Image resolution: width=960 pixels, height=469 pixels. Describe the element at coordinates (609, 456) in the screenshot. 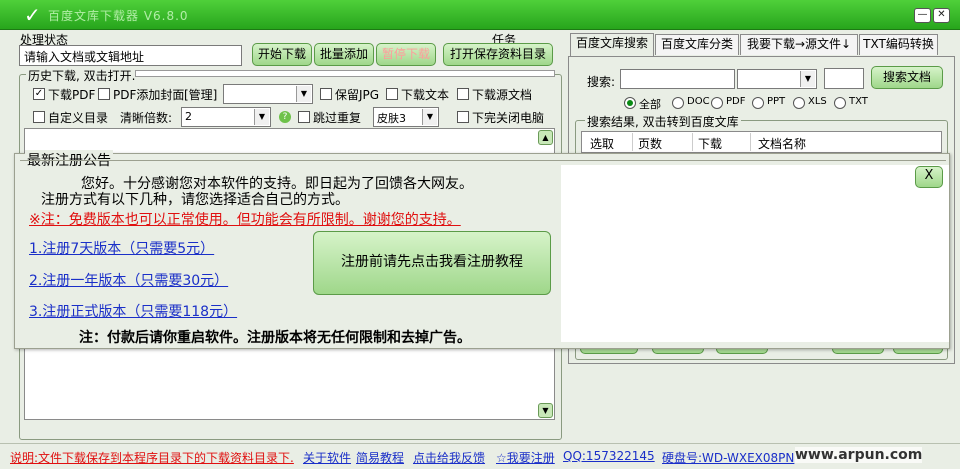

I see `qq-link: QQ:157322145` at that location.